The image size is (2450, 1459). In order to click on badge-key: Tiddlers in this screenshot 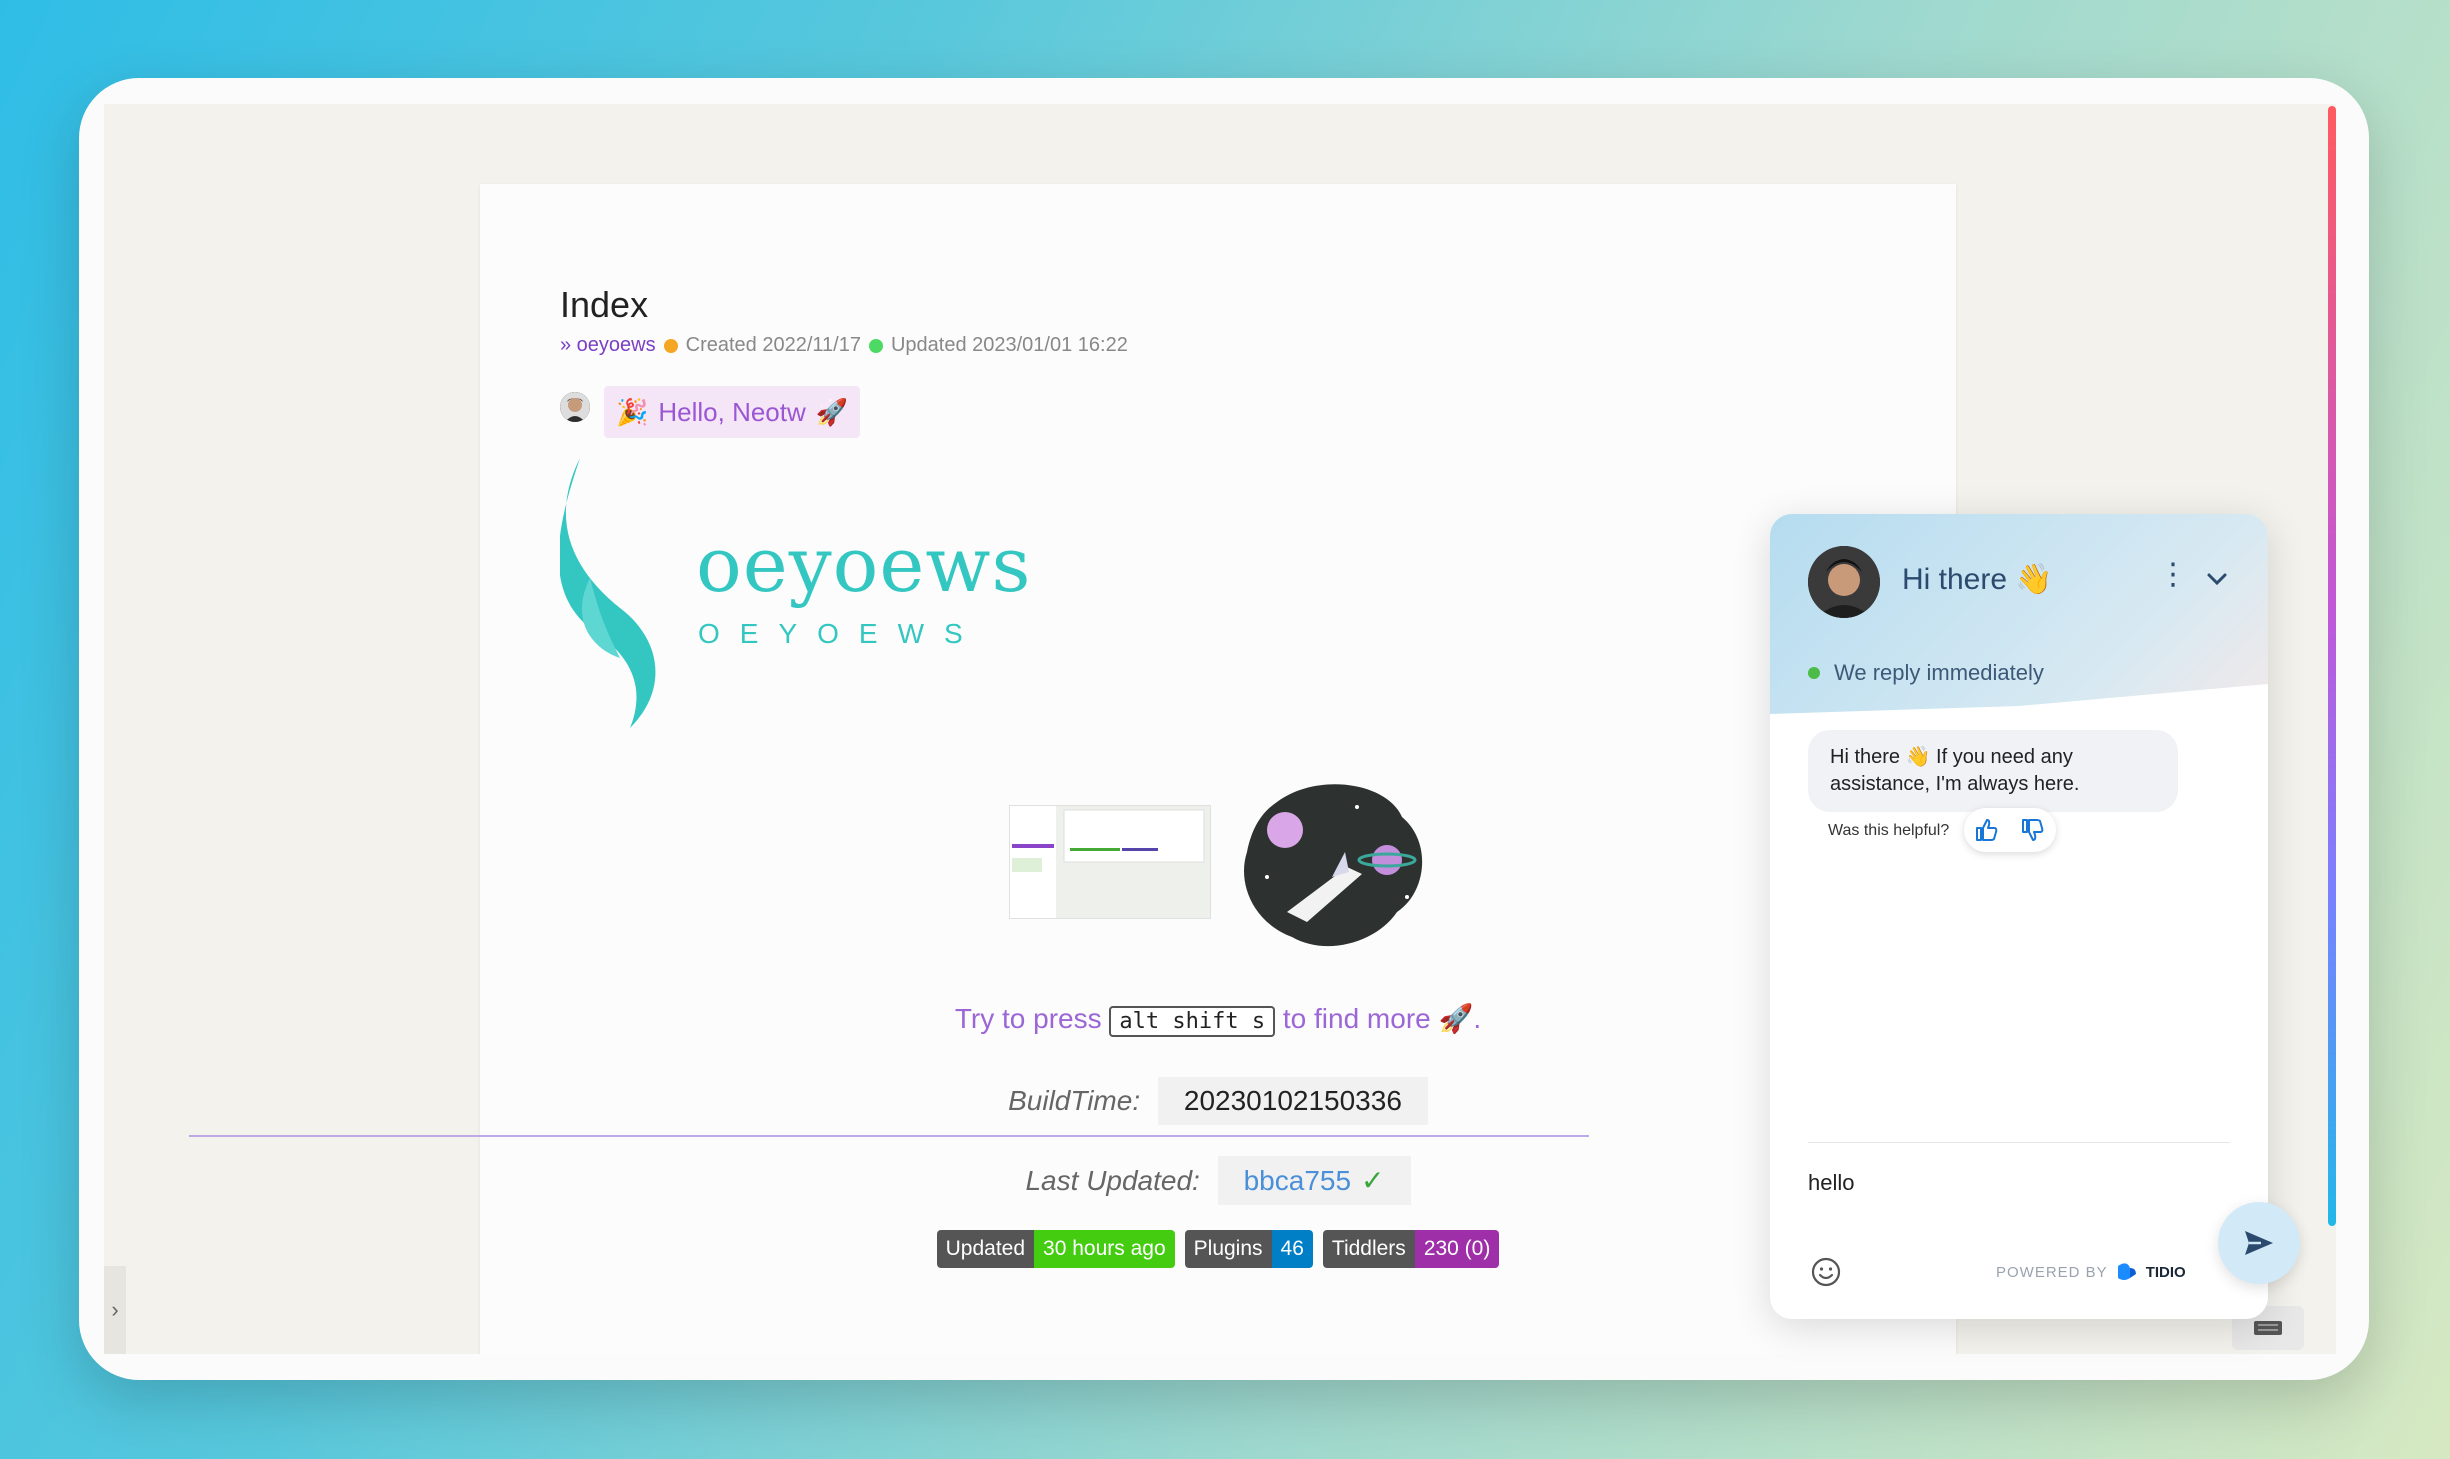, I will do `click(1368, 1249)`.